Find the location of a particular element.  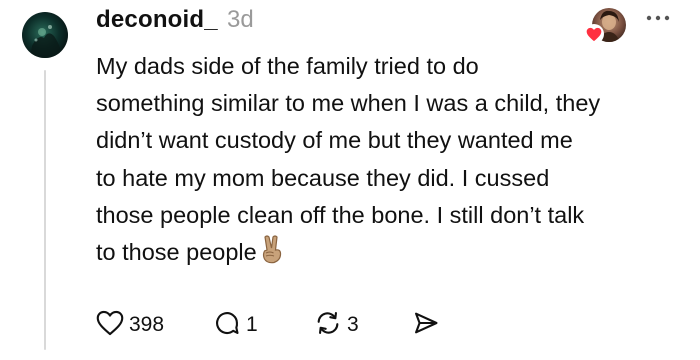

like-button: 398 is located at coordinates (130, 325).